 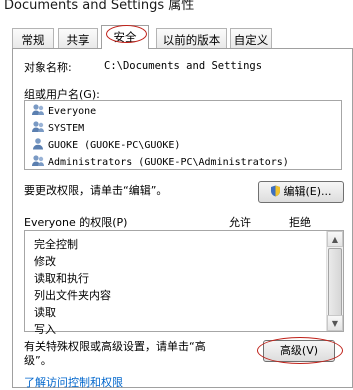 I want to click on tab-customize: 自定义, so click(x=251, y=38).